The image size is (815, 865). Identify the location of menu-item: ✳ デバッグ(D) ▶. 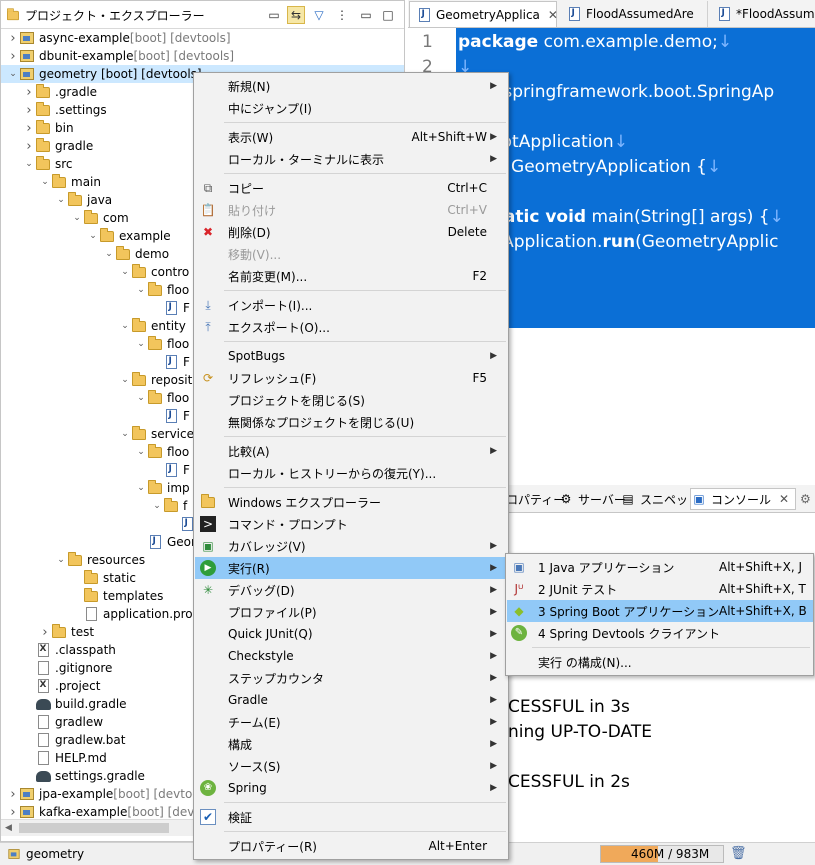
(351, 590).